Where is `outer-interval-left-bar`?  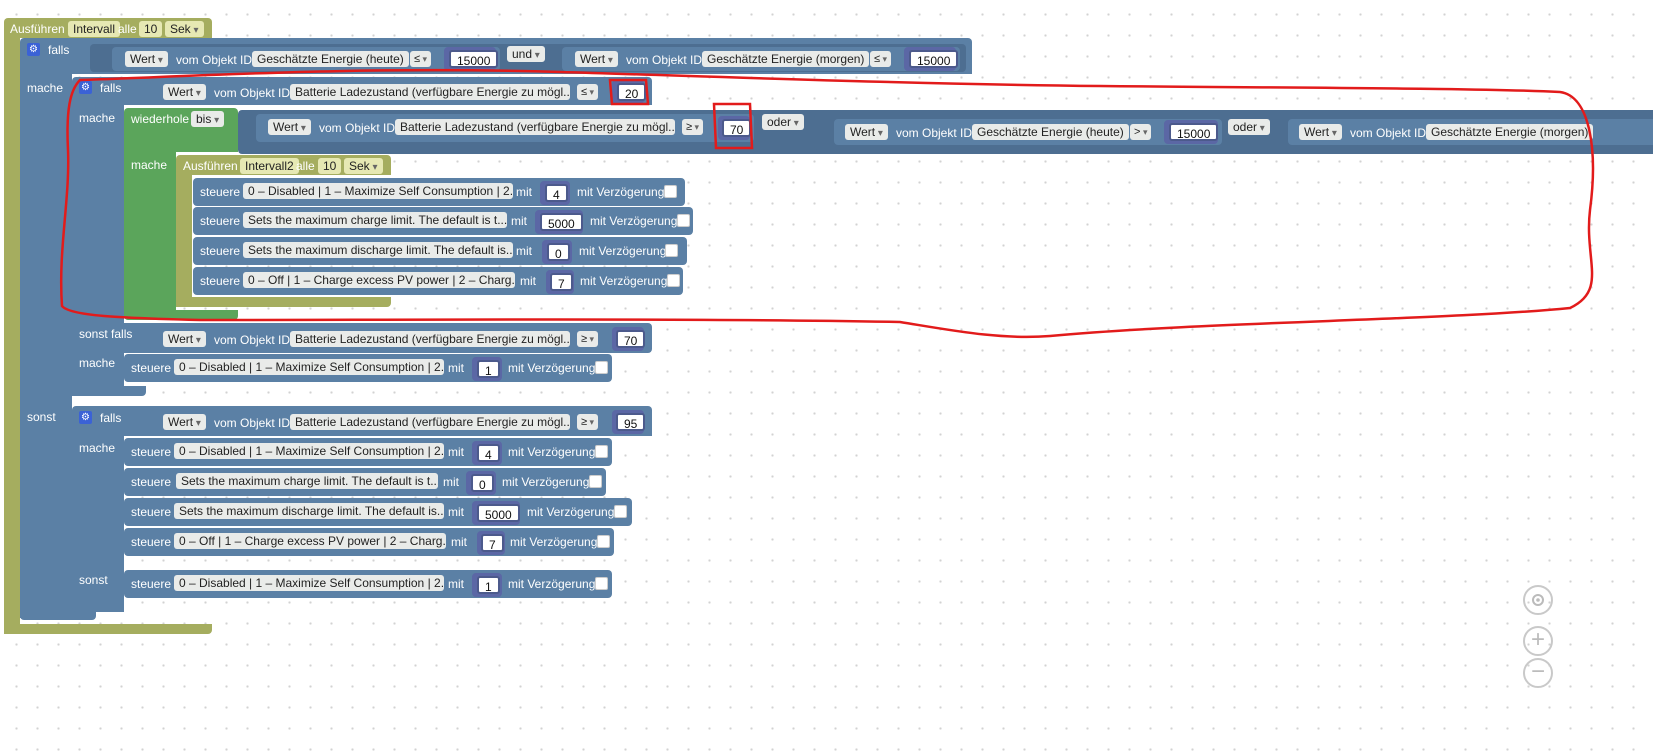
outer-interval-left-bar is located at coordinates (12, 335).